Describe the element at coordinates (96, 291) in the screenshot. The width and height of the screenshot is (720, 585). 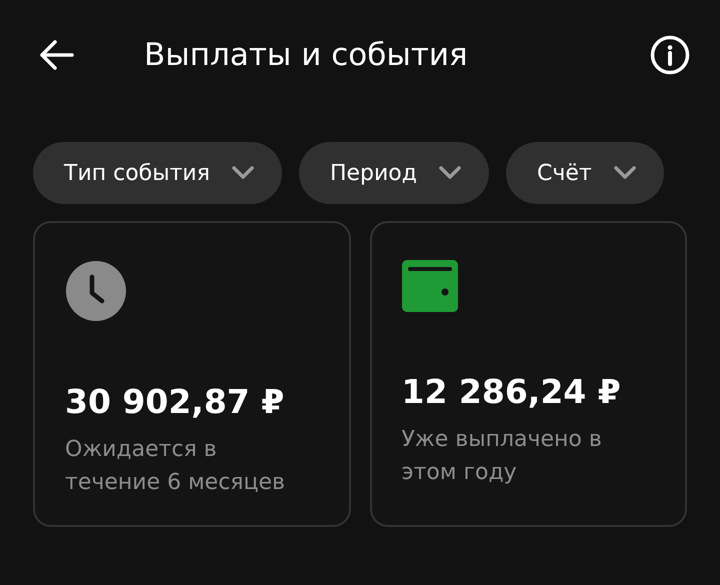
I see `clock-icon` at that location.